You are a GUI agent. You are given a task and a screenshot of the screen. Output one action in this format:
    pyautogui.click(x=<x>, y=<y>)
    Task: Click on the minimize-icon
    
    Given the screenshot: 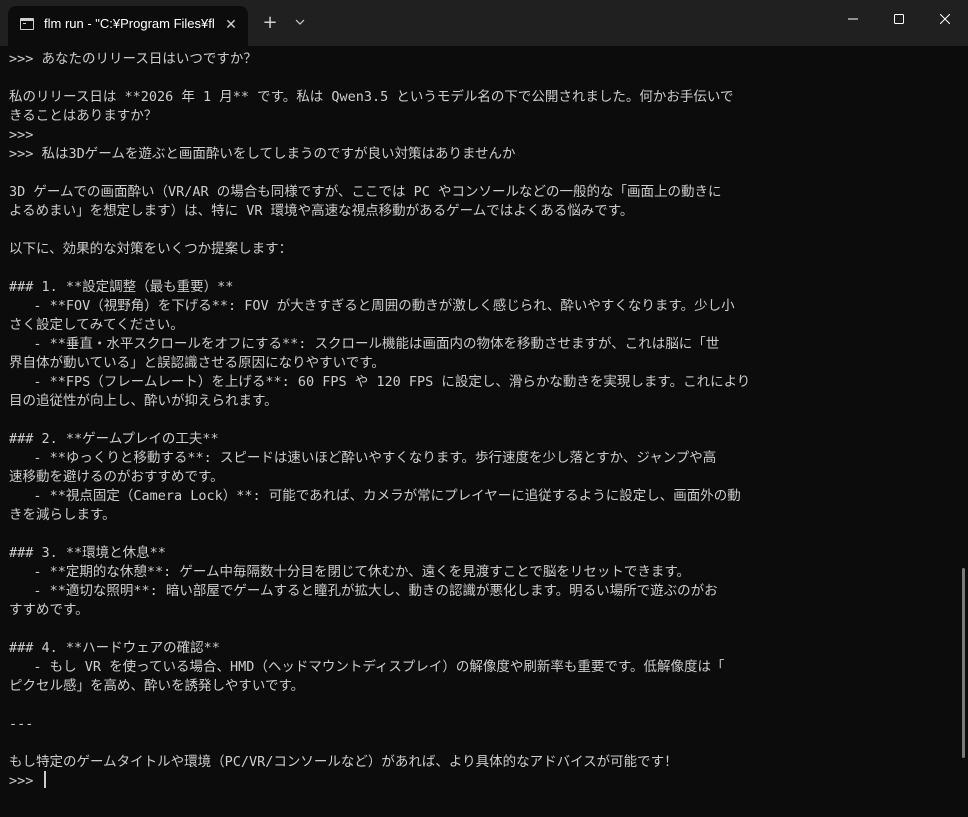 What is the action you would take?
    pyautogui.click(x=853, y=19)
    